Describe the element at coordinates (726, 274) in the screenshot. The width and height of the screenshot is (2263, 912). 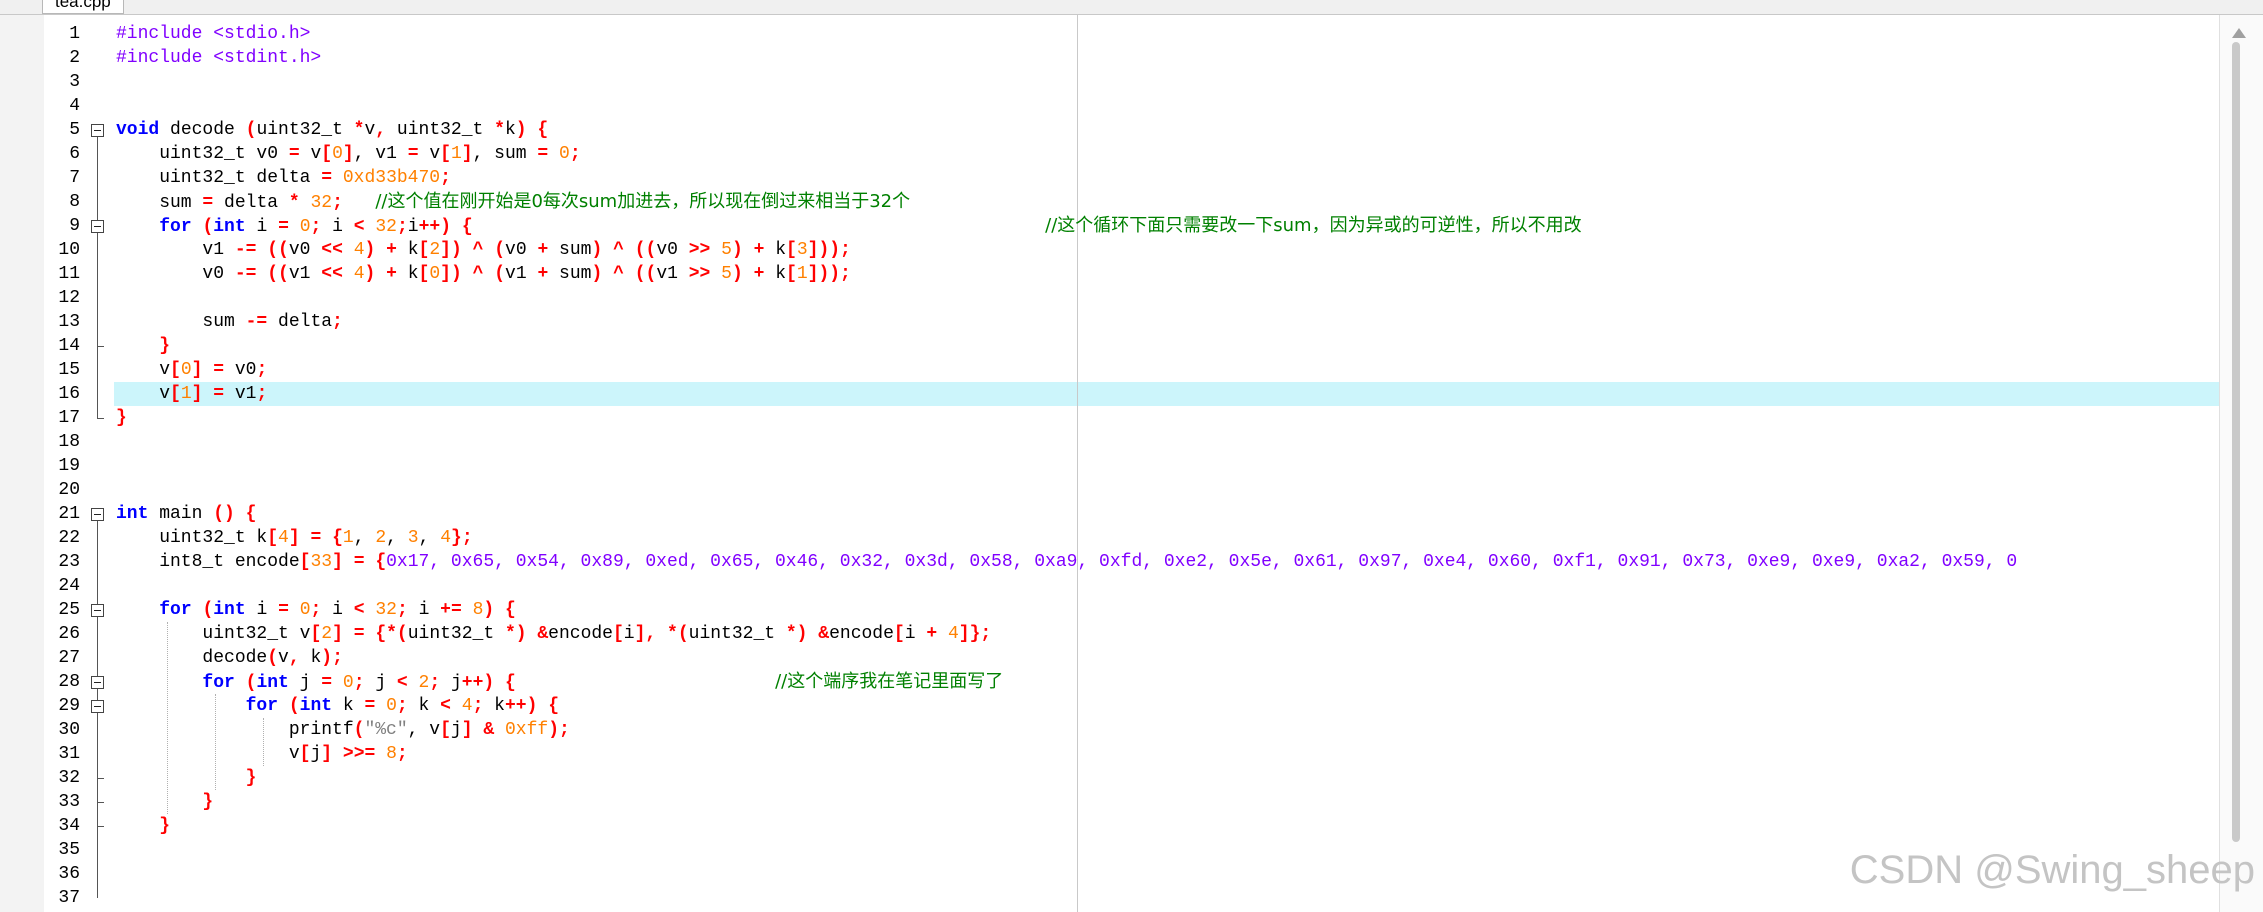
I see `code-token: 5` at that location.